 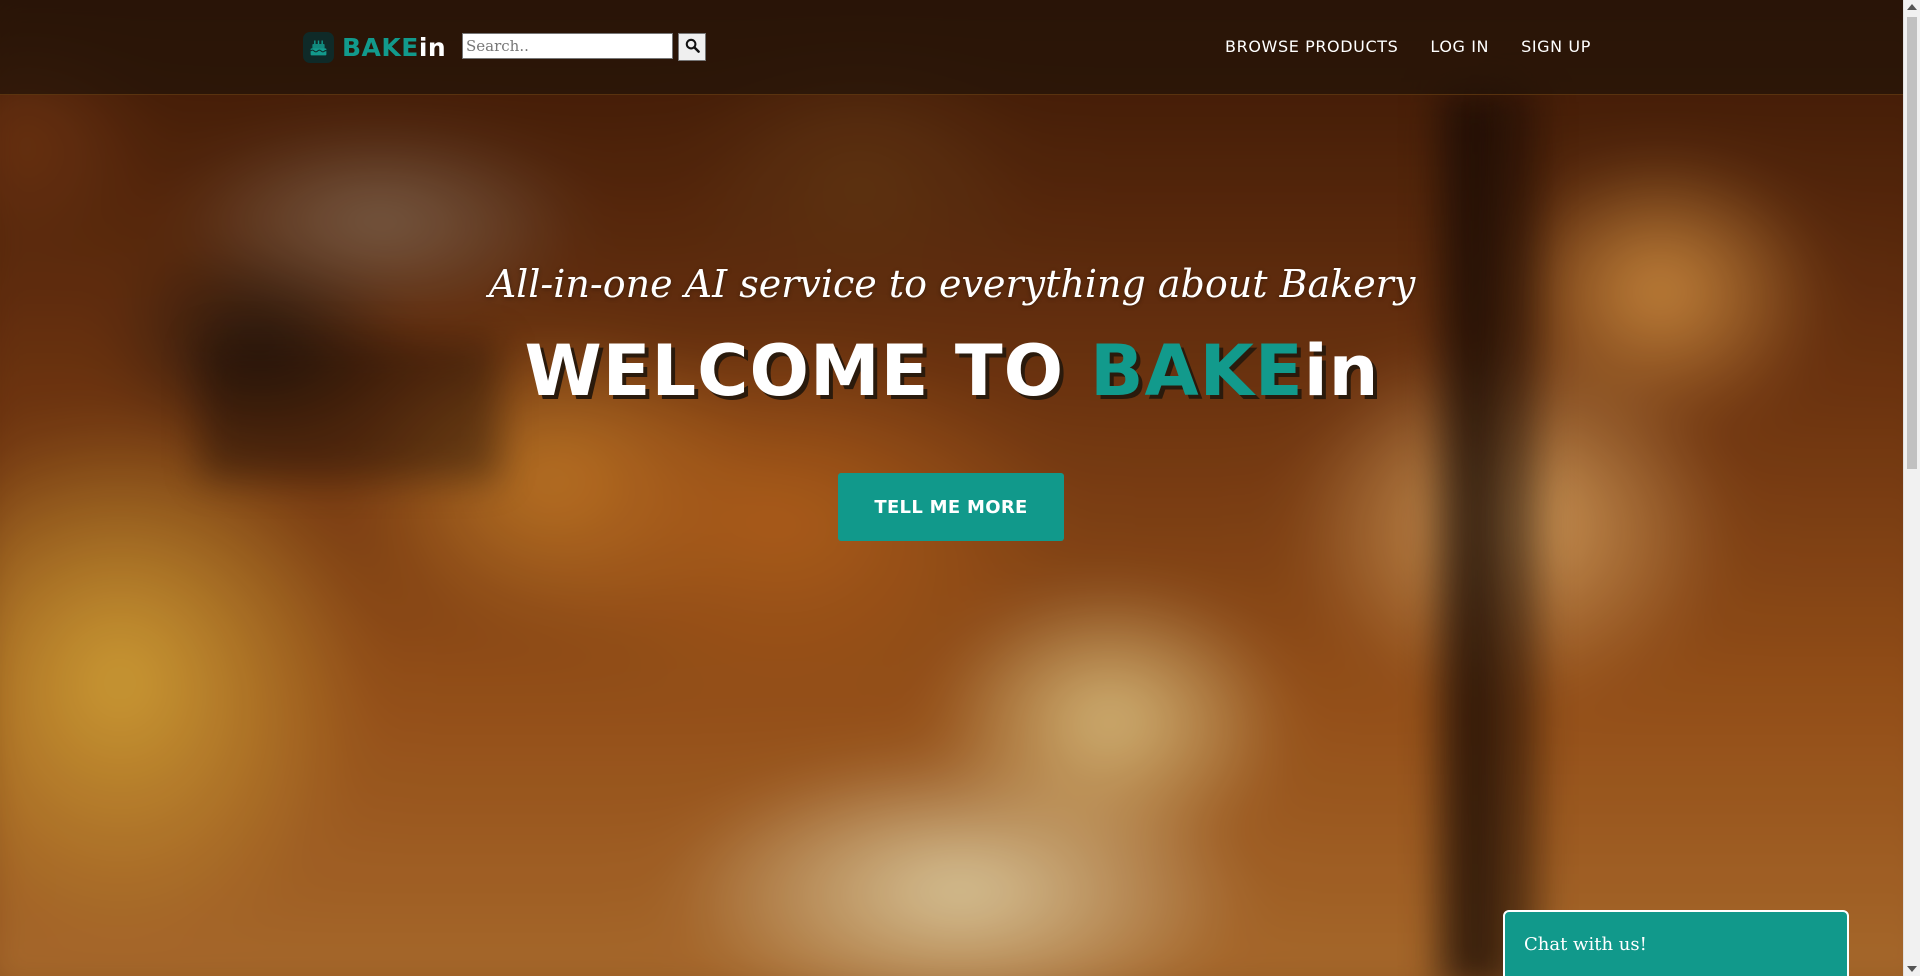 What do you see at coordinates (318, 47) in the screenshot?
I see `cake-icon` at bounding box center [318, 47].